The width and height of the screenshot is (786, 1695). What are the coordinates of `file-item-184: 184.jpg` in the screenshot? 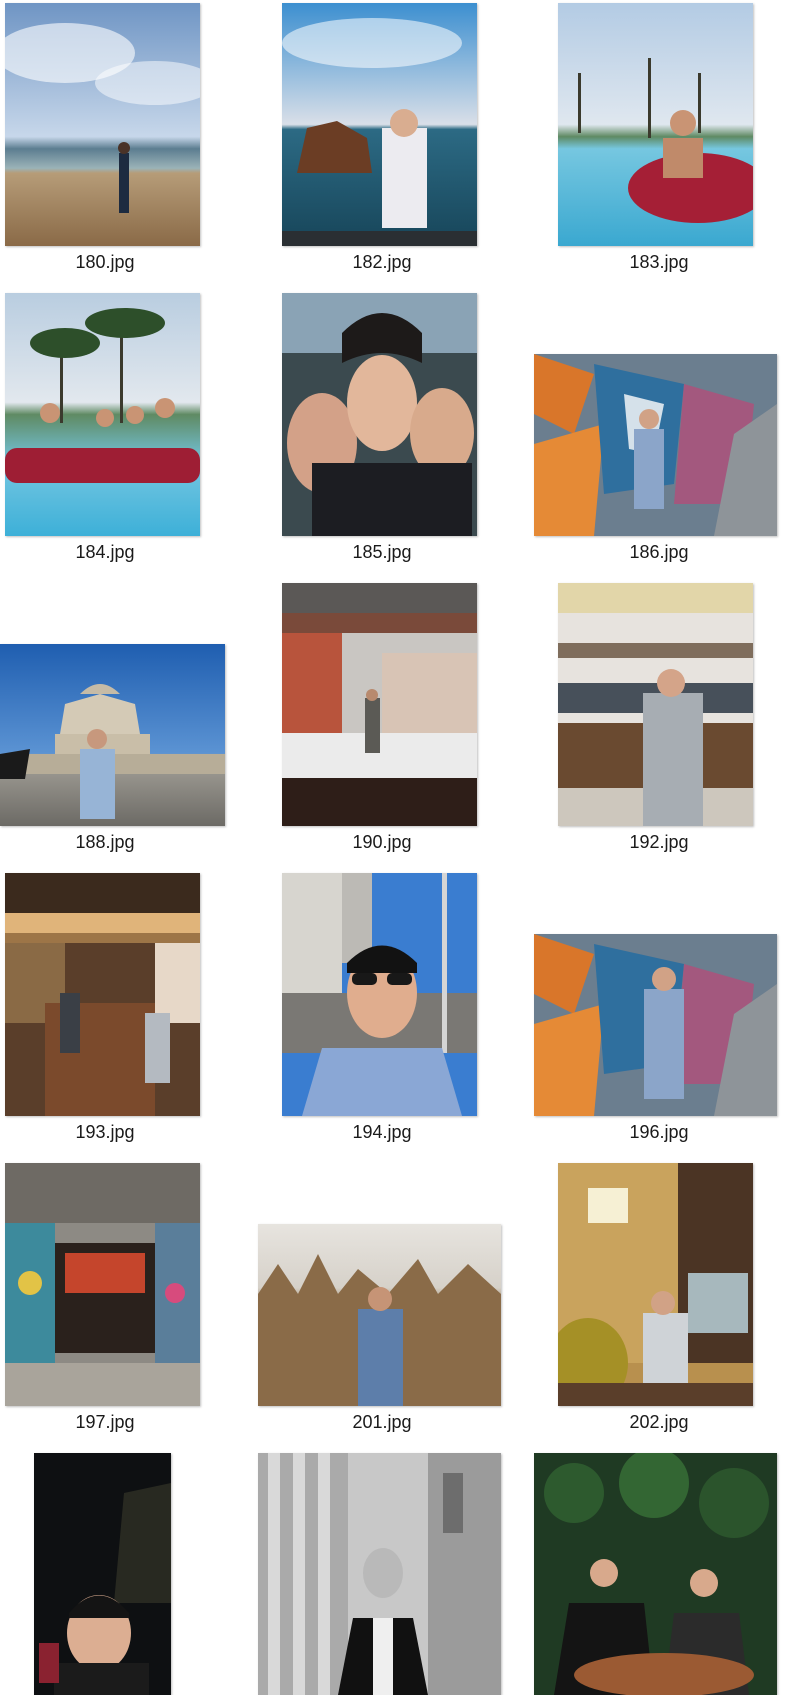 It's located at (131, 435).